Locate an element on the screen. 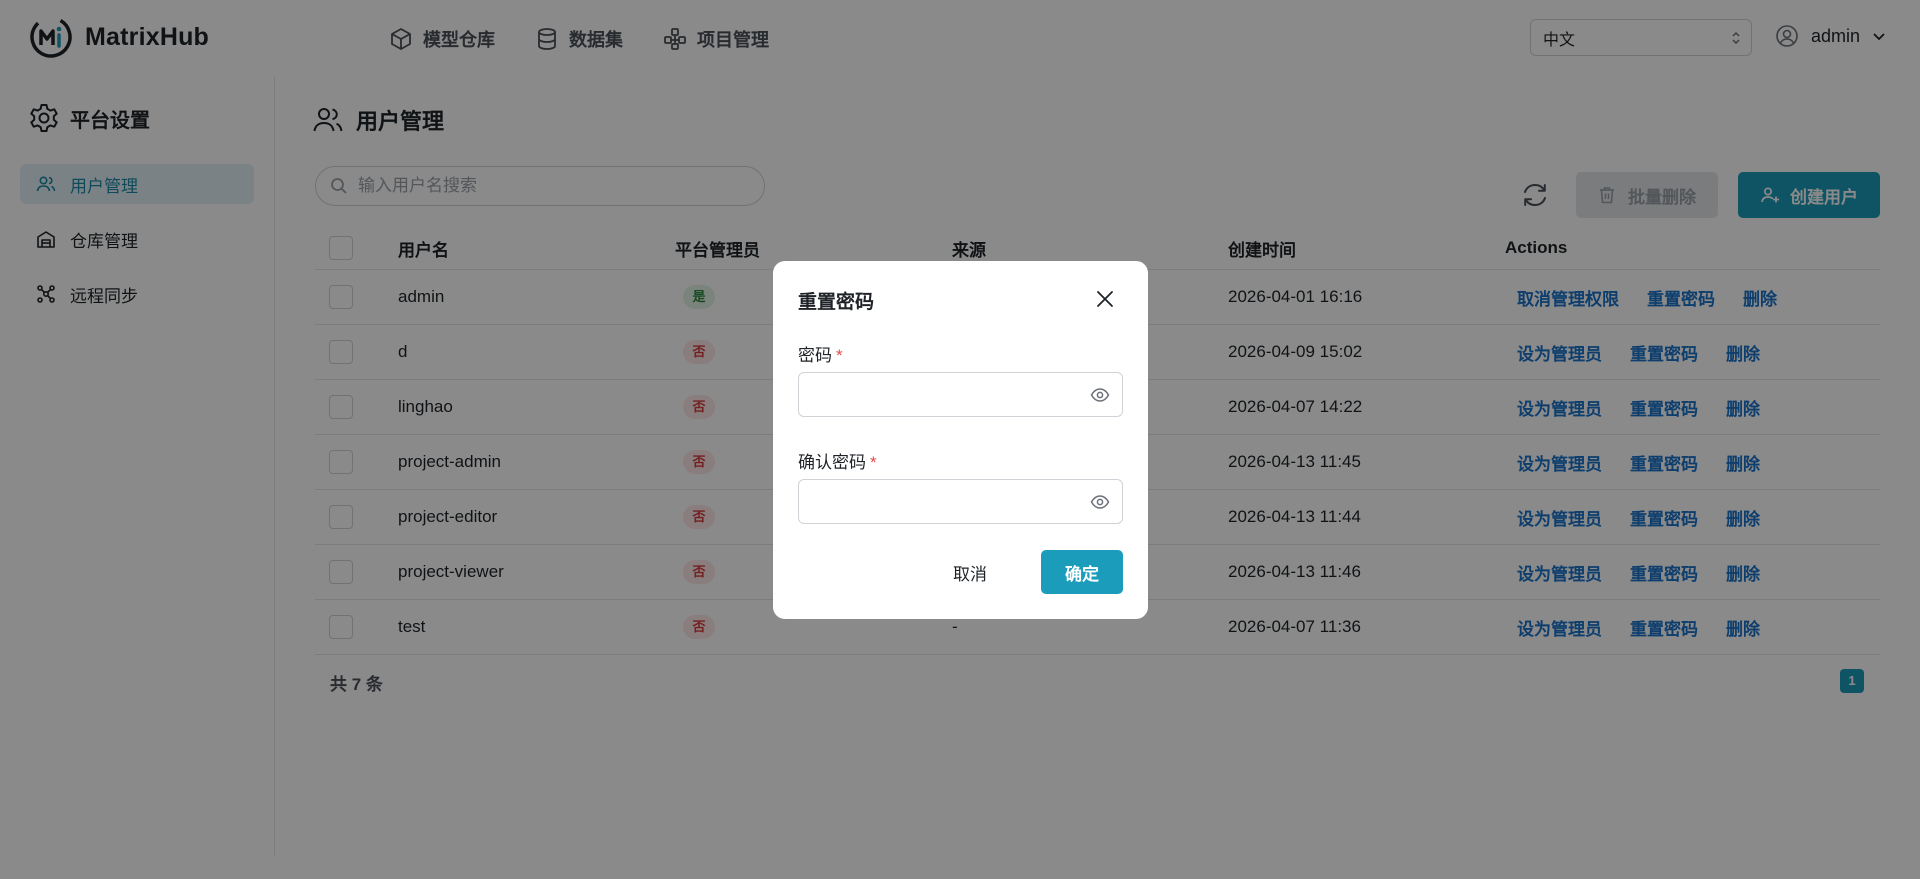 The image size is (1920, 879). confirm-button: 确定 is located at coordinates (1082, 572).